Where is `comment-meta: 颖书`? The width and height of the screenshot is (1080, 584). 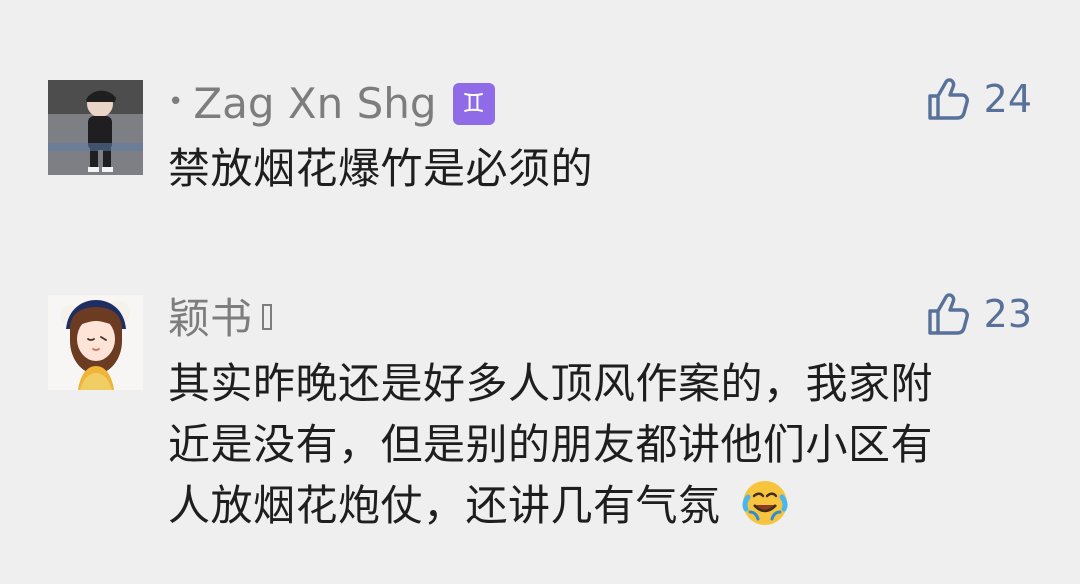 comment-meta: 颖书 is located at coordinates (220, 319).